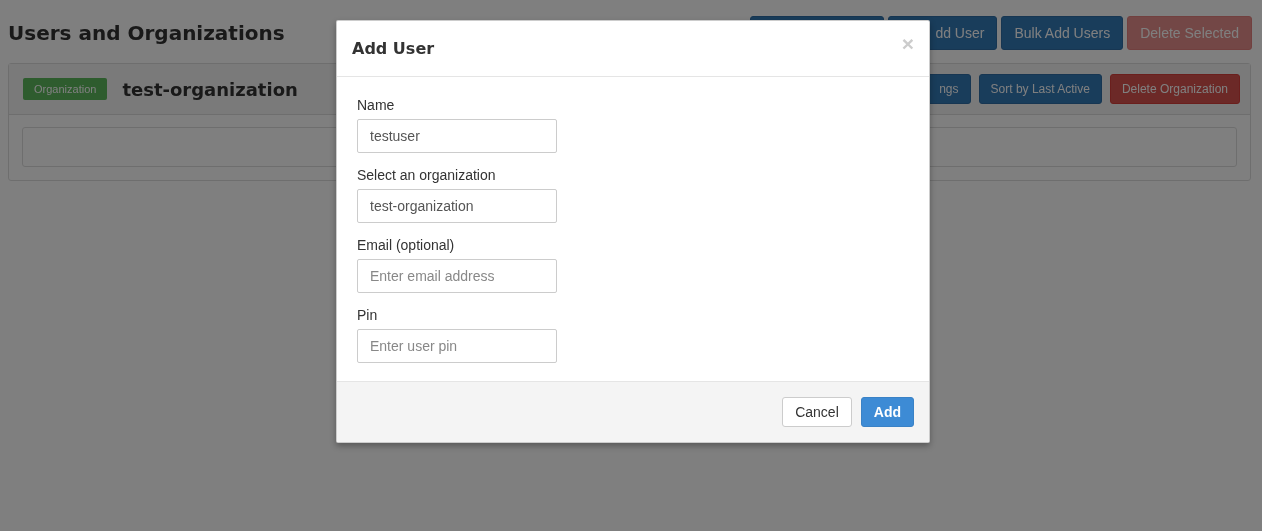  Describe the element at coordinates (427, 175) in the screenshot. I see `field-label: Select an organization` at that location.